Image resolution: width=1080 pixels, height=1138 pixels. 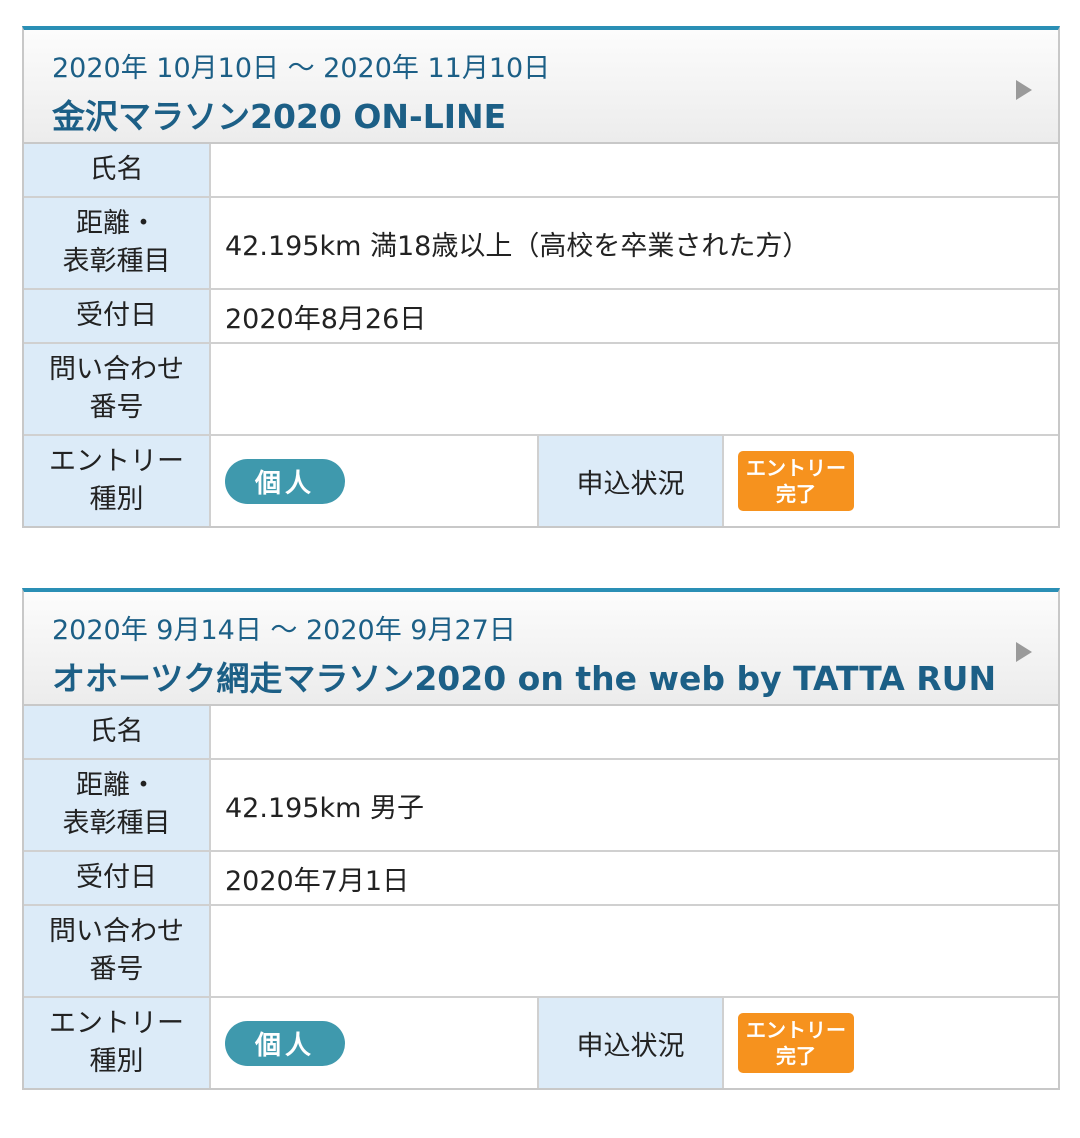 I want to click on distance-value: 42.195km 男子, so click(x=633, y=805).